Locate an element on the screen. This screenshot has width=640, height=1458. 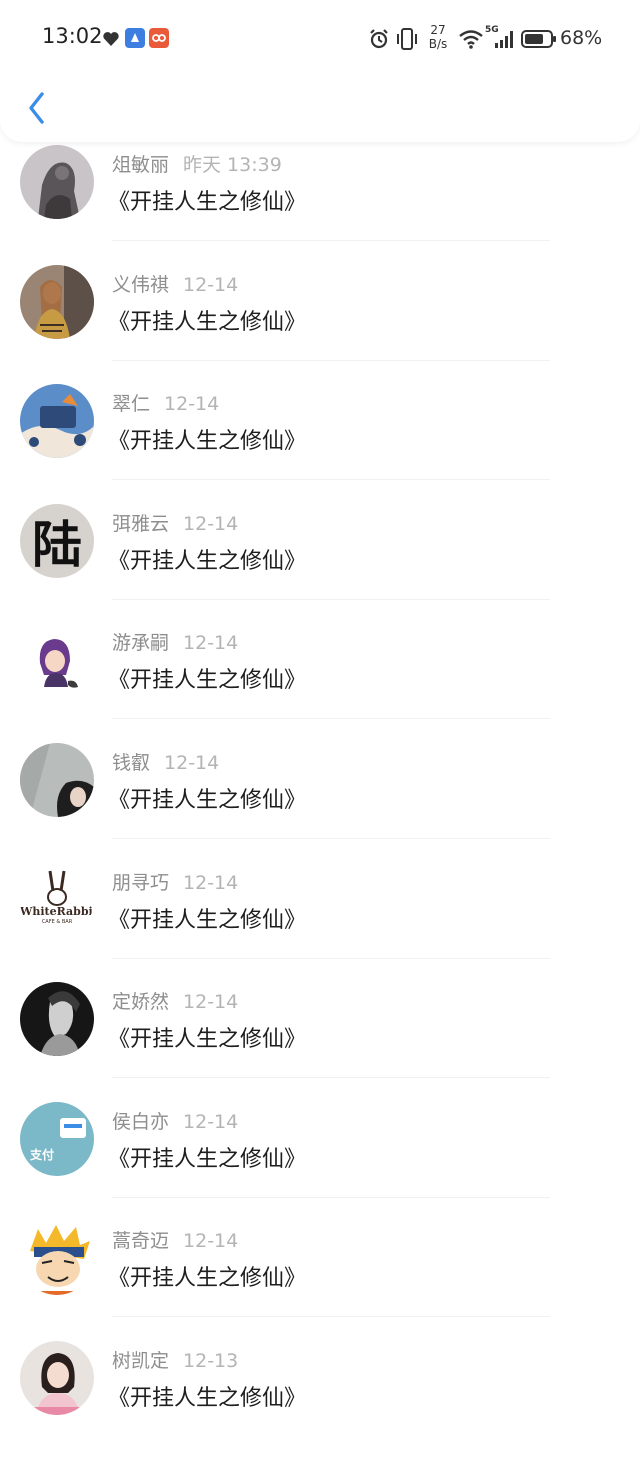
comment-item: 陆 弭雅云 12-14 《开挂人生之修仙》 is located at coordinates (320, 561).